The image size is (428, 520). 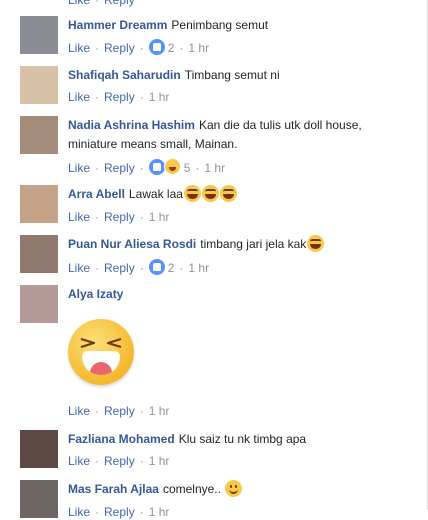 What do you see at coordinates (220, 207) in the screenshot?
I see `comment-item: Arra Abell Lawak laa Like · Reply · 1 hr` at bounding box center [220, 207].